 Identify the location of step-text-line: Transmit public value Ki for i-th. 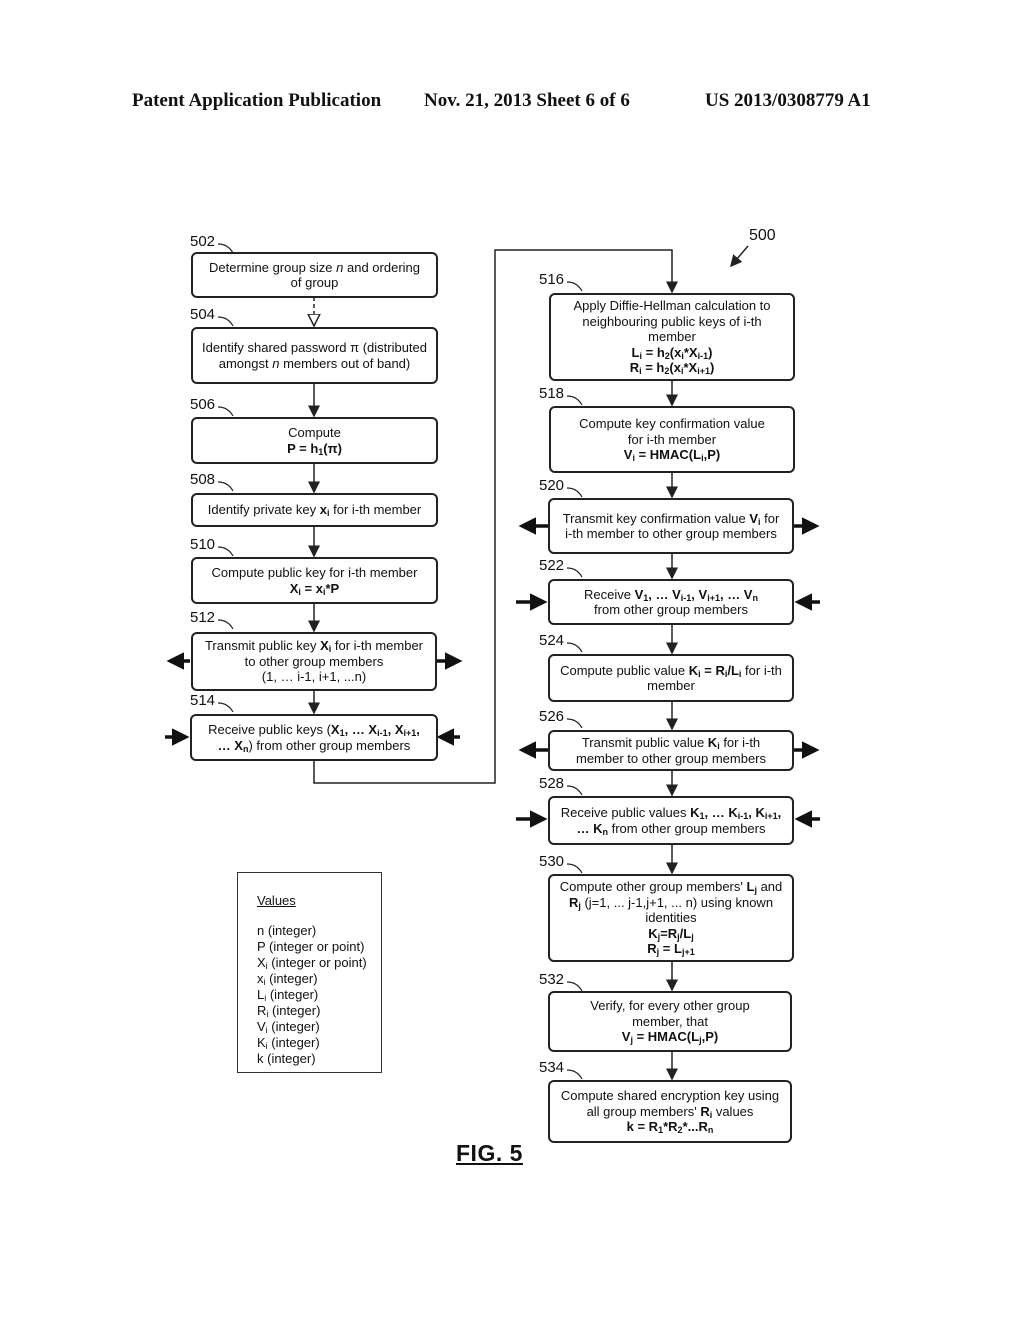
(671, 743).